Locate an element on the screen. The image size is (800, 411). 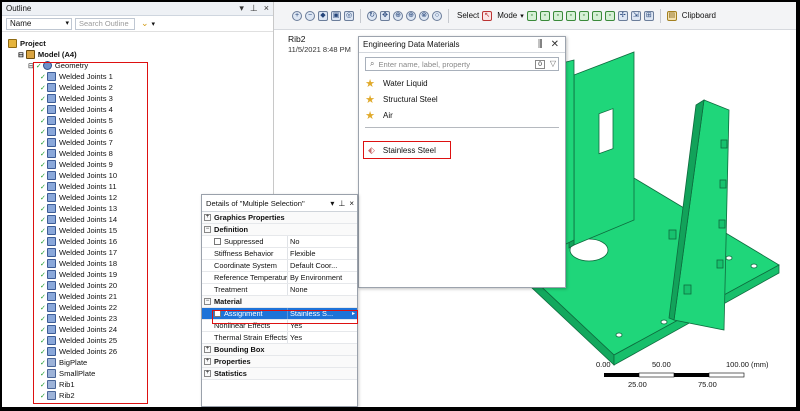
zoom-in-icon: + is located at coordinates (297, 15).